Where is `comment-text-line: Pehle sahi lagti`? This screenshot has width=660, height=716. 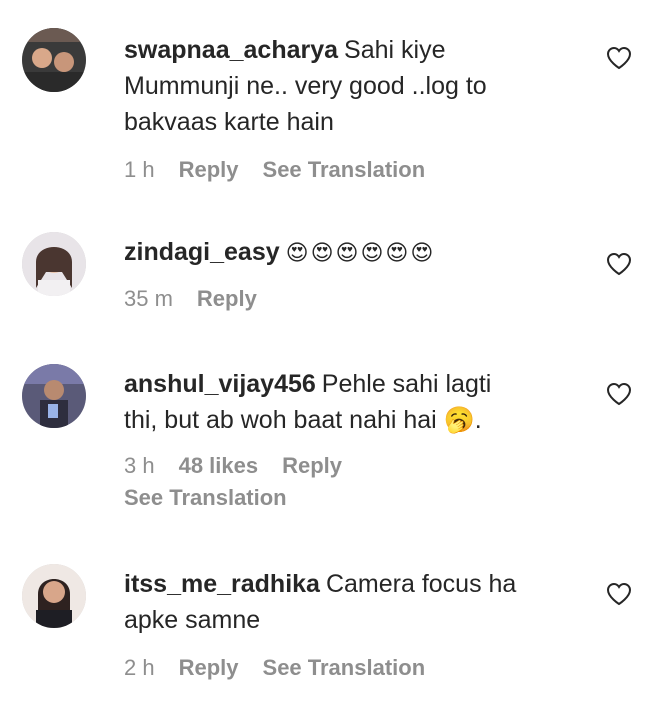 comment-text-line: Pehle sahi lagti is located at coordinates (406, 384).